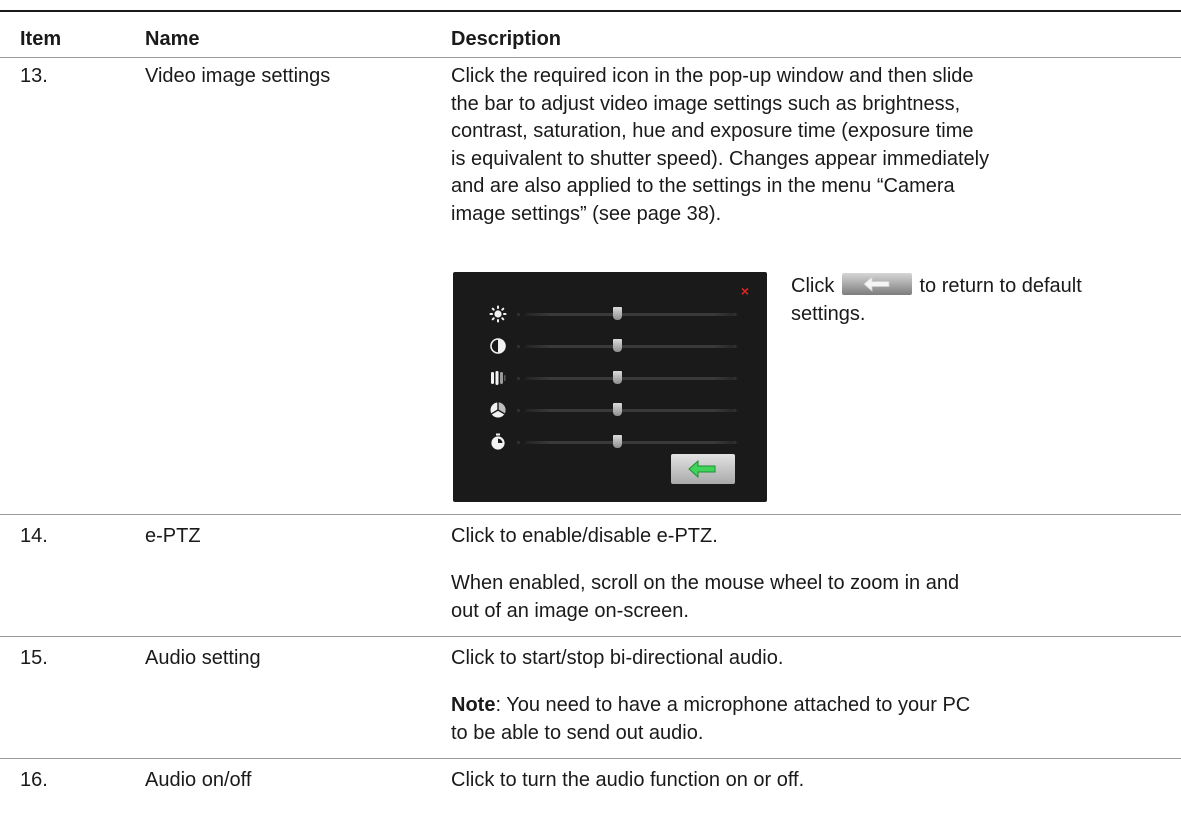 The image size is (1181, 816). What do you see at coordinates (203, 658) in the screenshot?
I see `row-15-name: Audio setting` at bounding box center [203, 658].